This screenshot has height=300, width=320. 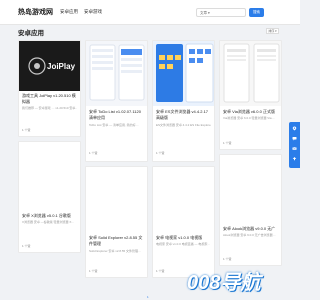 What do you see at coordinates (256, 12) in the screenshot?
I see `search-button: 搜索` at bounding box center [256, 12].